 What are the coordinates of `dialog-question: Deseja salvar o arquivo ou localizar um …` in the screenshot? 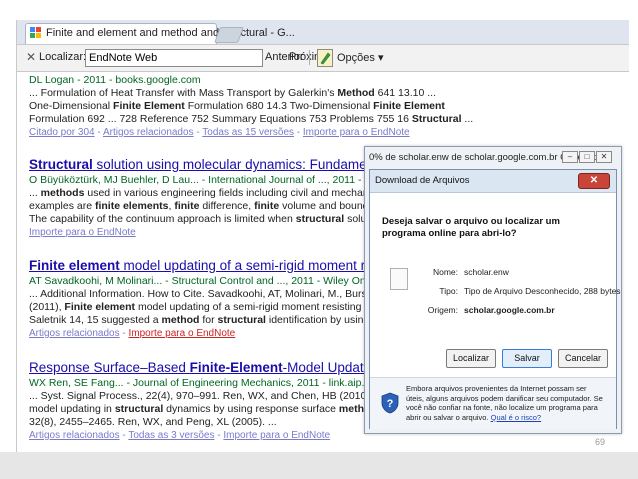 It's located at (471, 227).